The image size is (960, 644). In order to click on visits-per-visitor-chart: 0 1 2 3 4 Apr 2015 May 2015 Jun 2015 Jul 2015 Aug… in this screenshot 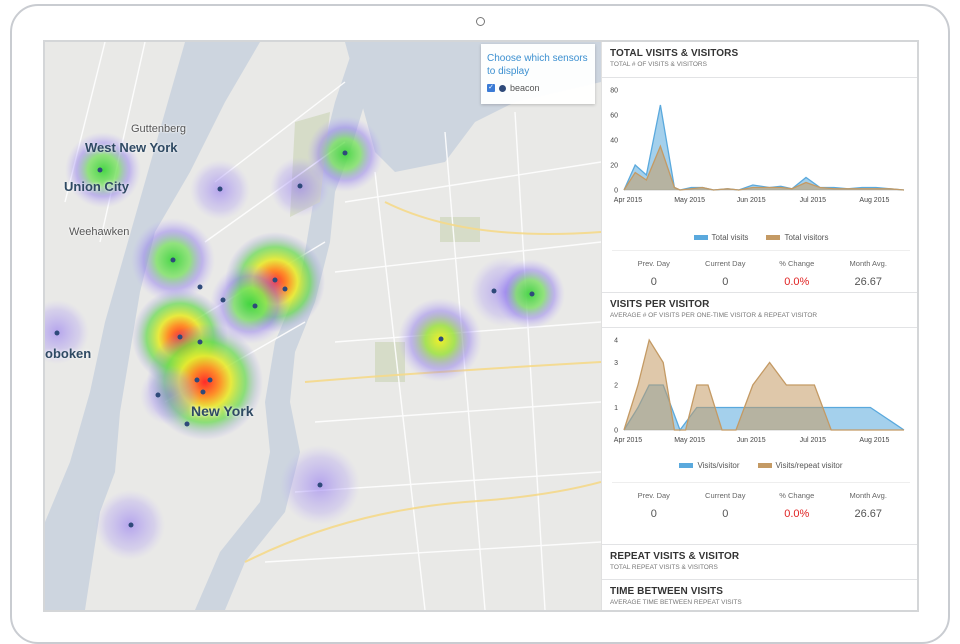, I will do `click(760, 392)`.